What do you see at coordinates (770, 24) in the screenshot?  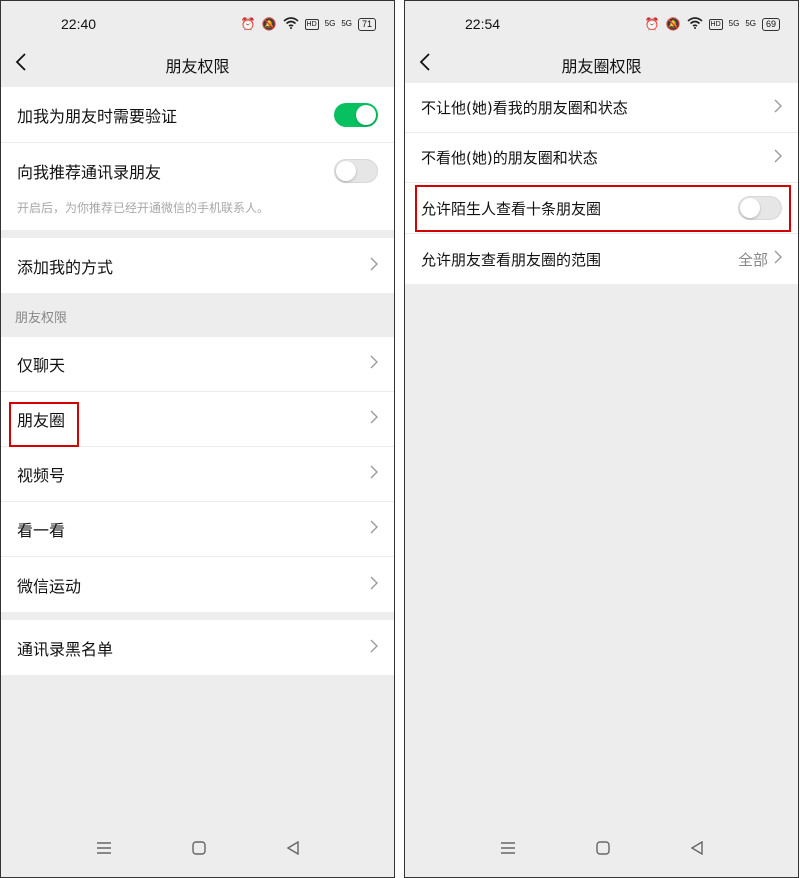 I see `battery-icon: 69` at bounding box center [770, 24].